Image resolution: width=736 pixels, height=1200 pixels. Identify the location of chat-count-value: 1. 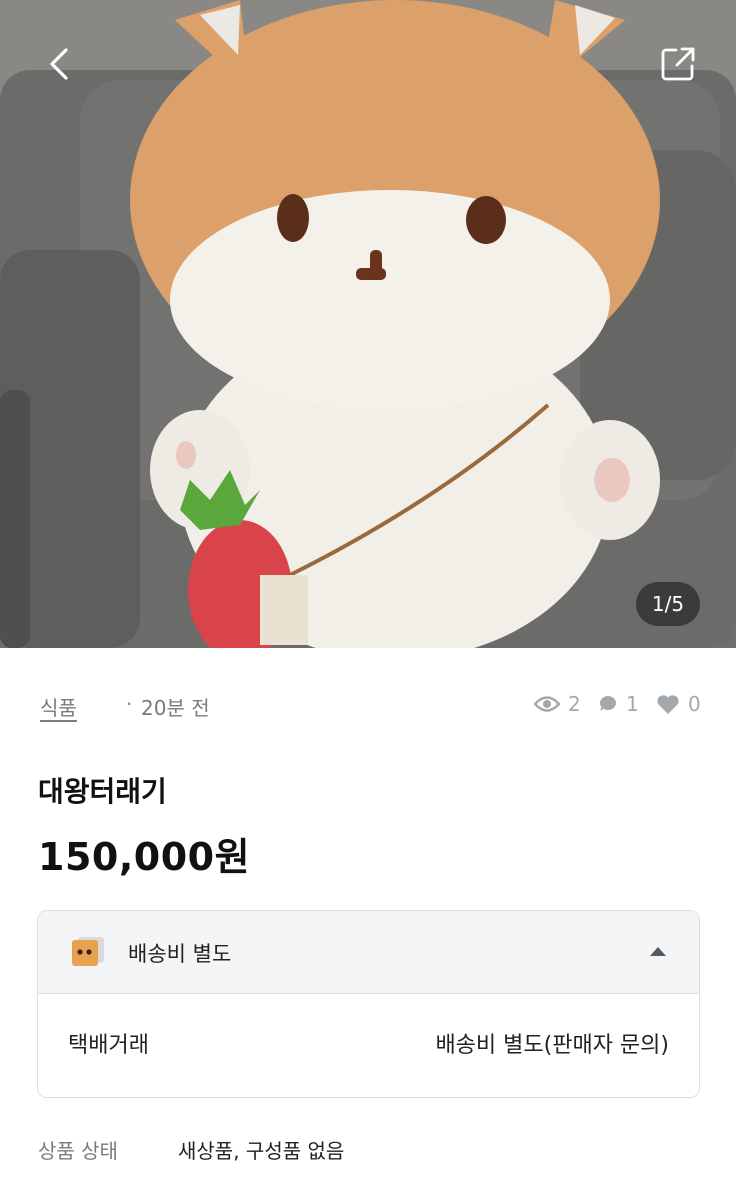
(632, 704).